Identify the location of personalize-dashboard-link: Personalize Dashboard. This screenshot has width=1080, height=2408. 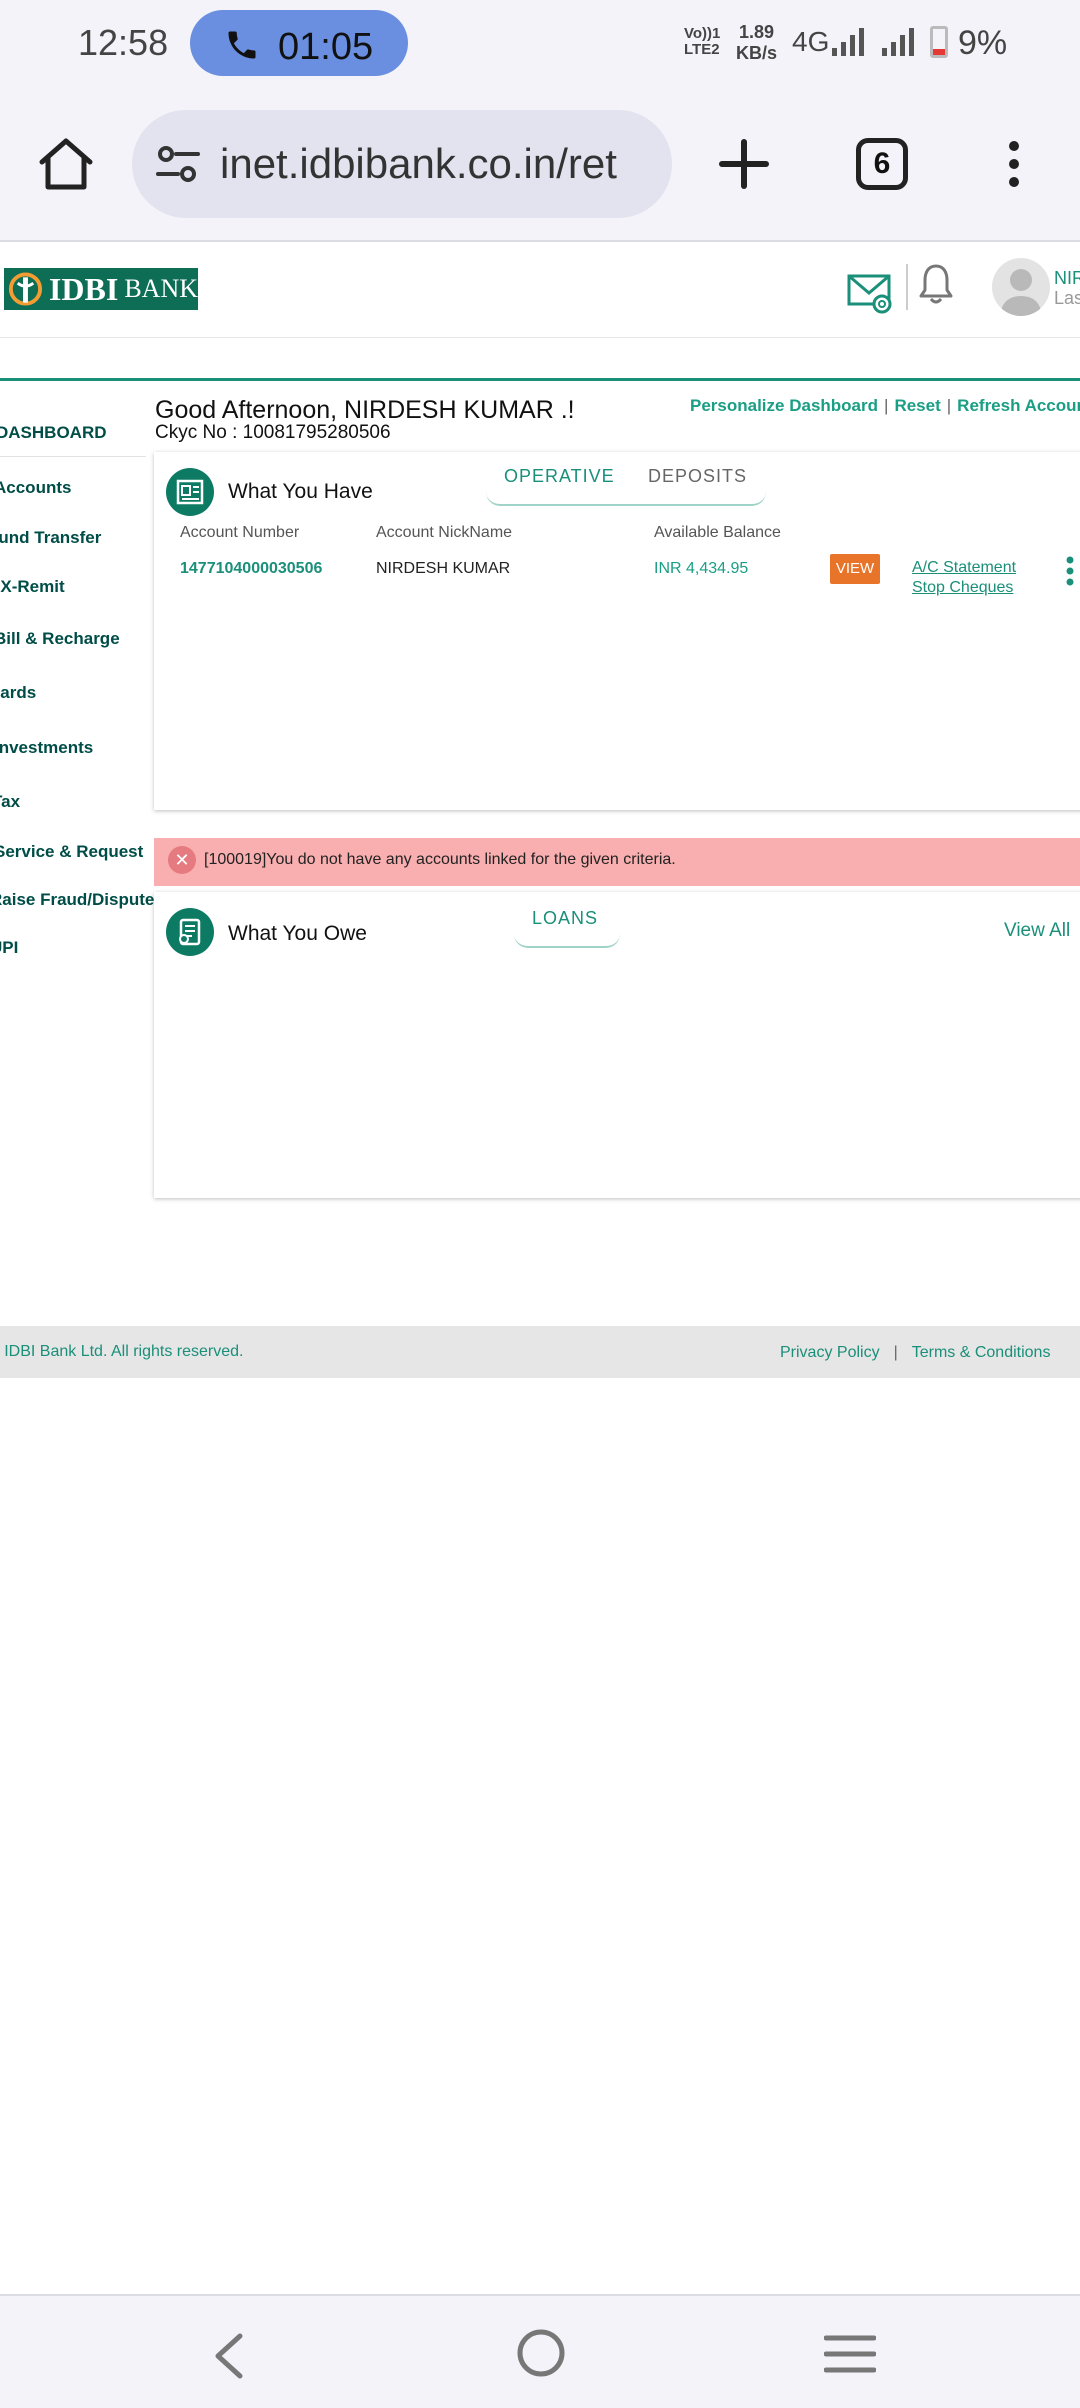
(784, 405).